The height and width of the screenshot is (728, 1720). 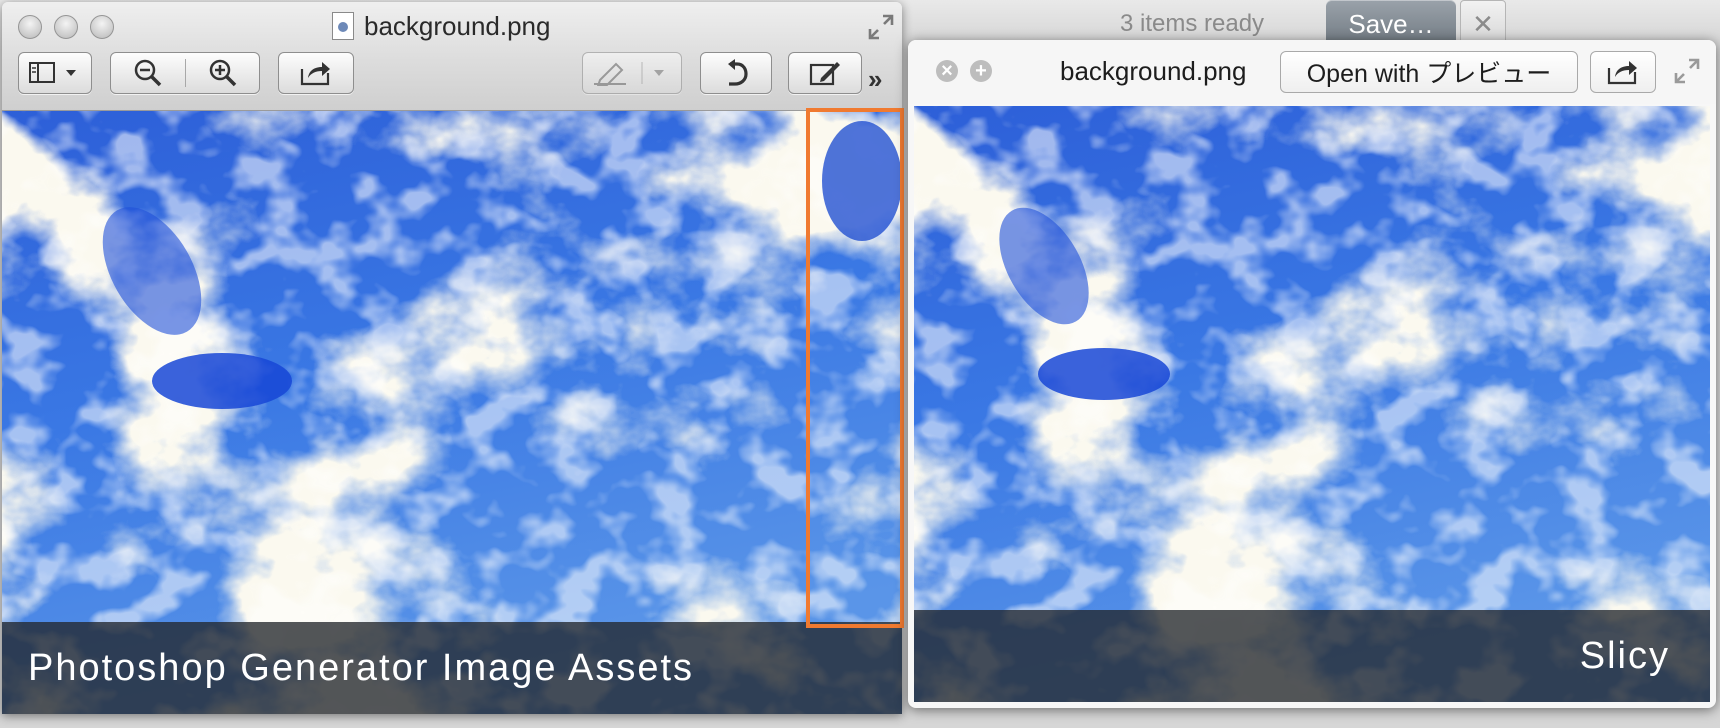 I want to click on minimize-icon, so click(x=66, y=27).